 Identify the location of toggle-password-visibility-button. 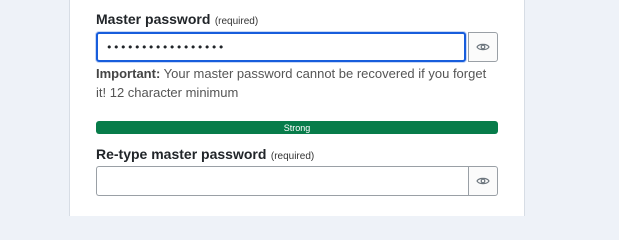
(483, 47).